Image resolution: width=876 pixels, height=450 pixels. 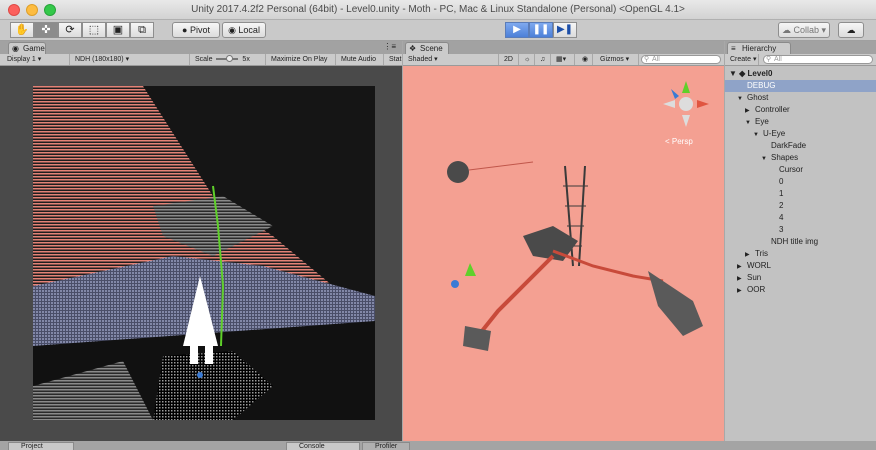 I want to click on play-button: ▶, so click(x=517, y=30).